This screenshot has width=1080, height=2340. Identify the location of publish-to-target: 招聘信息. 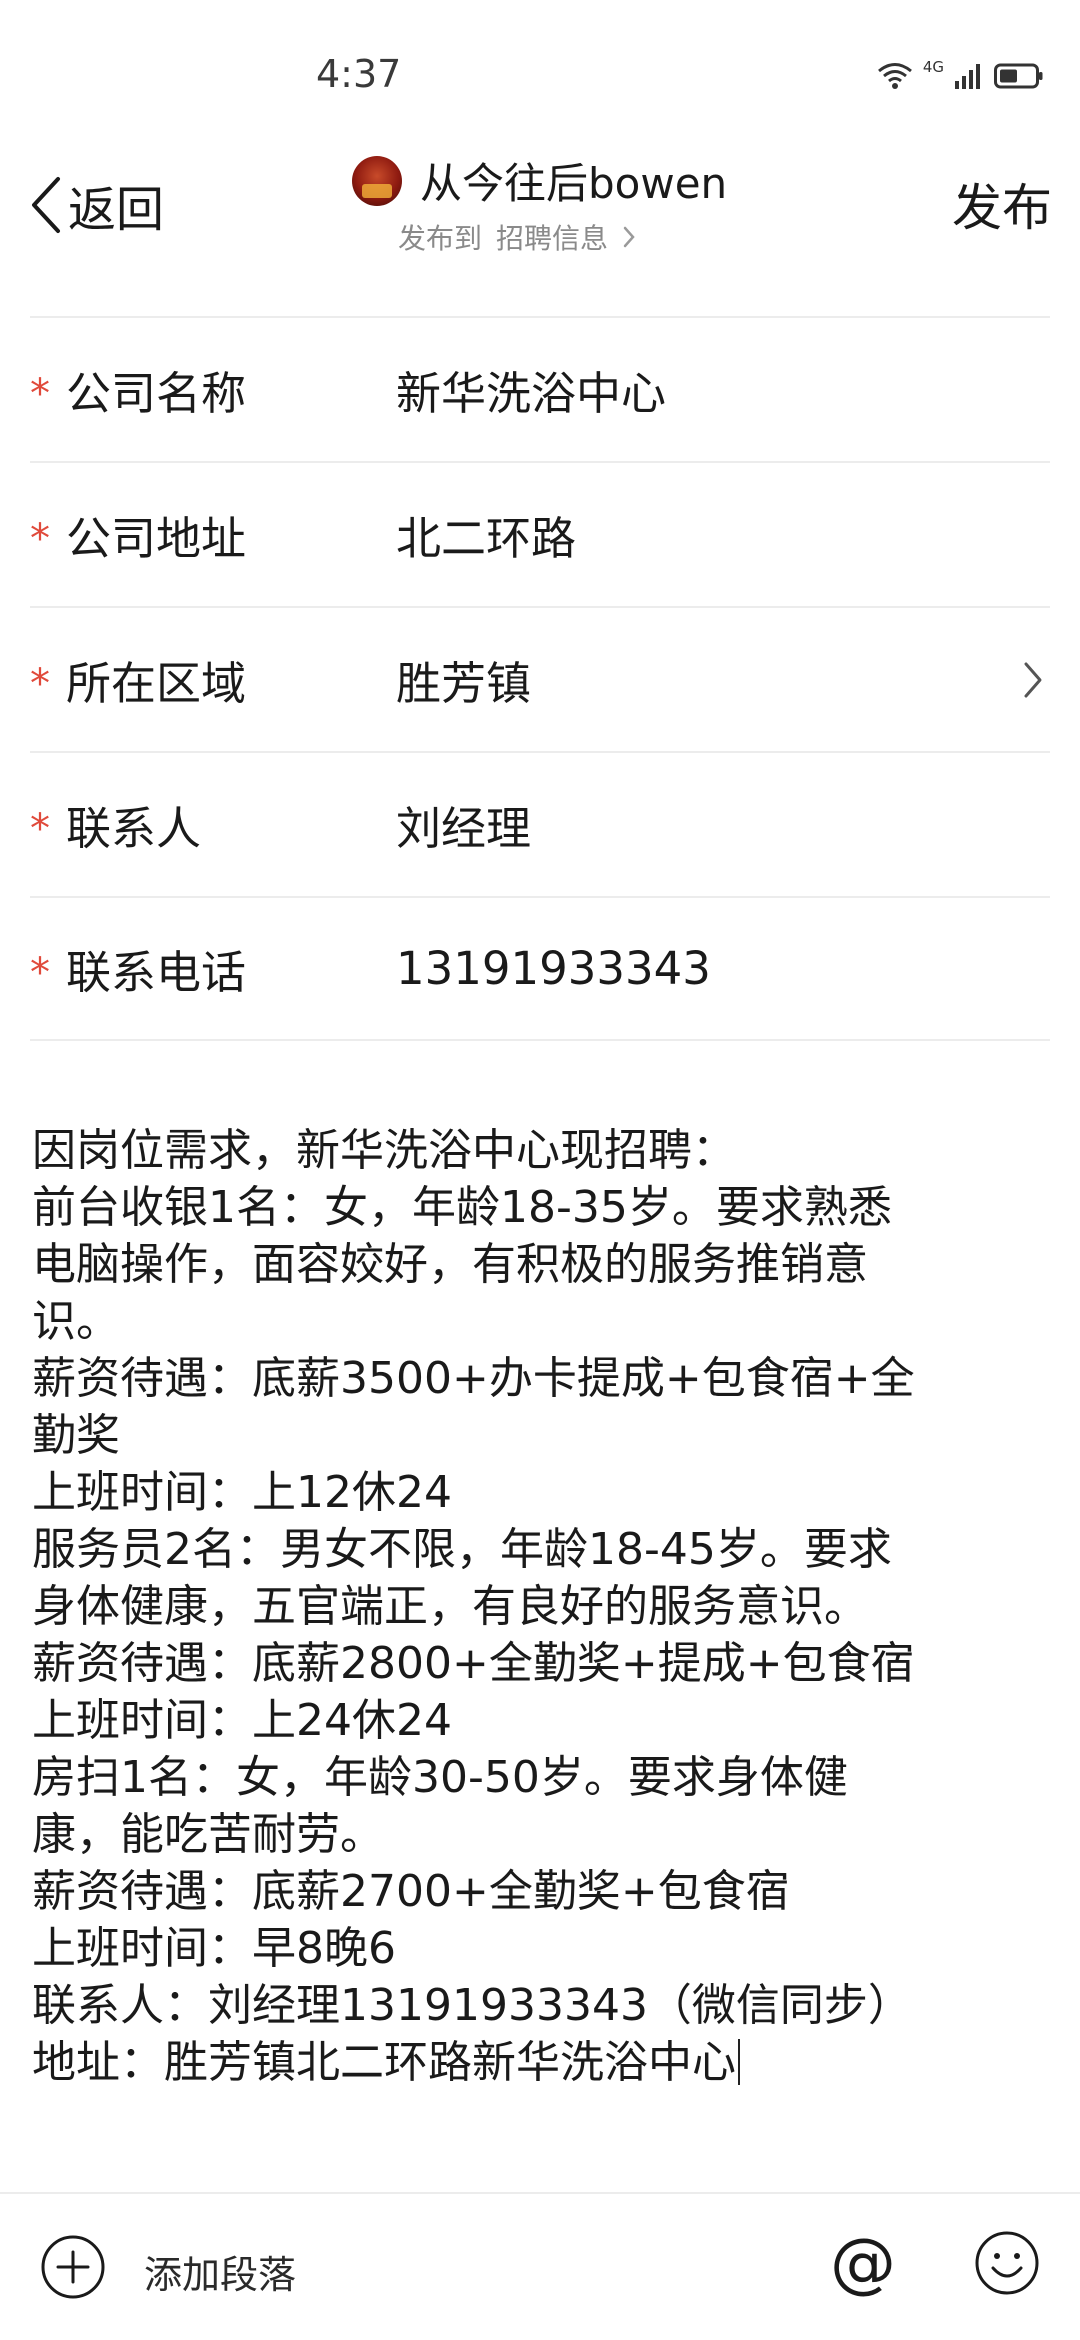
(552, 238).